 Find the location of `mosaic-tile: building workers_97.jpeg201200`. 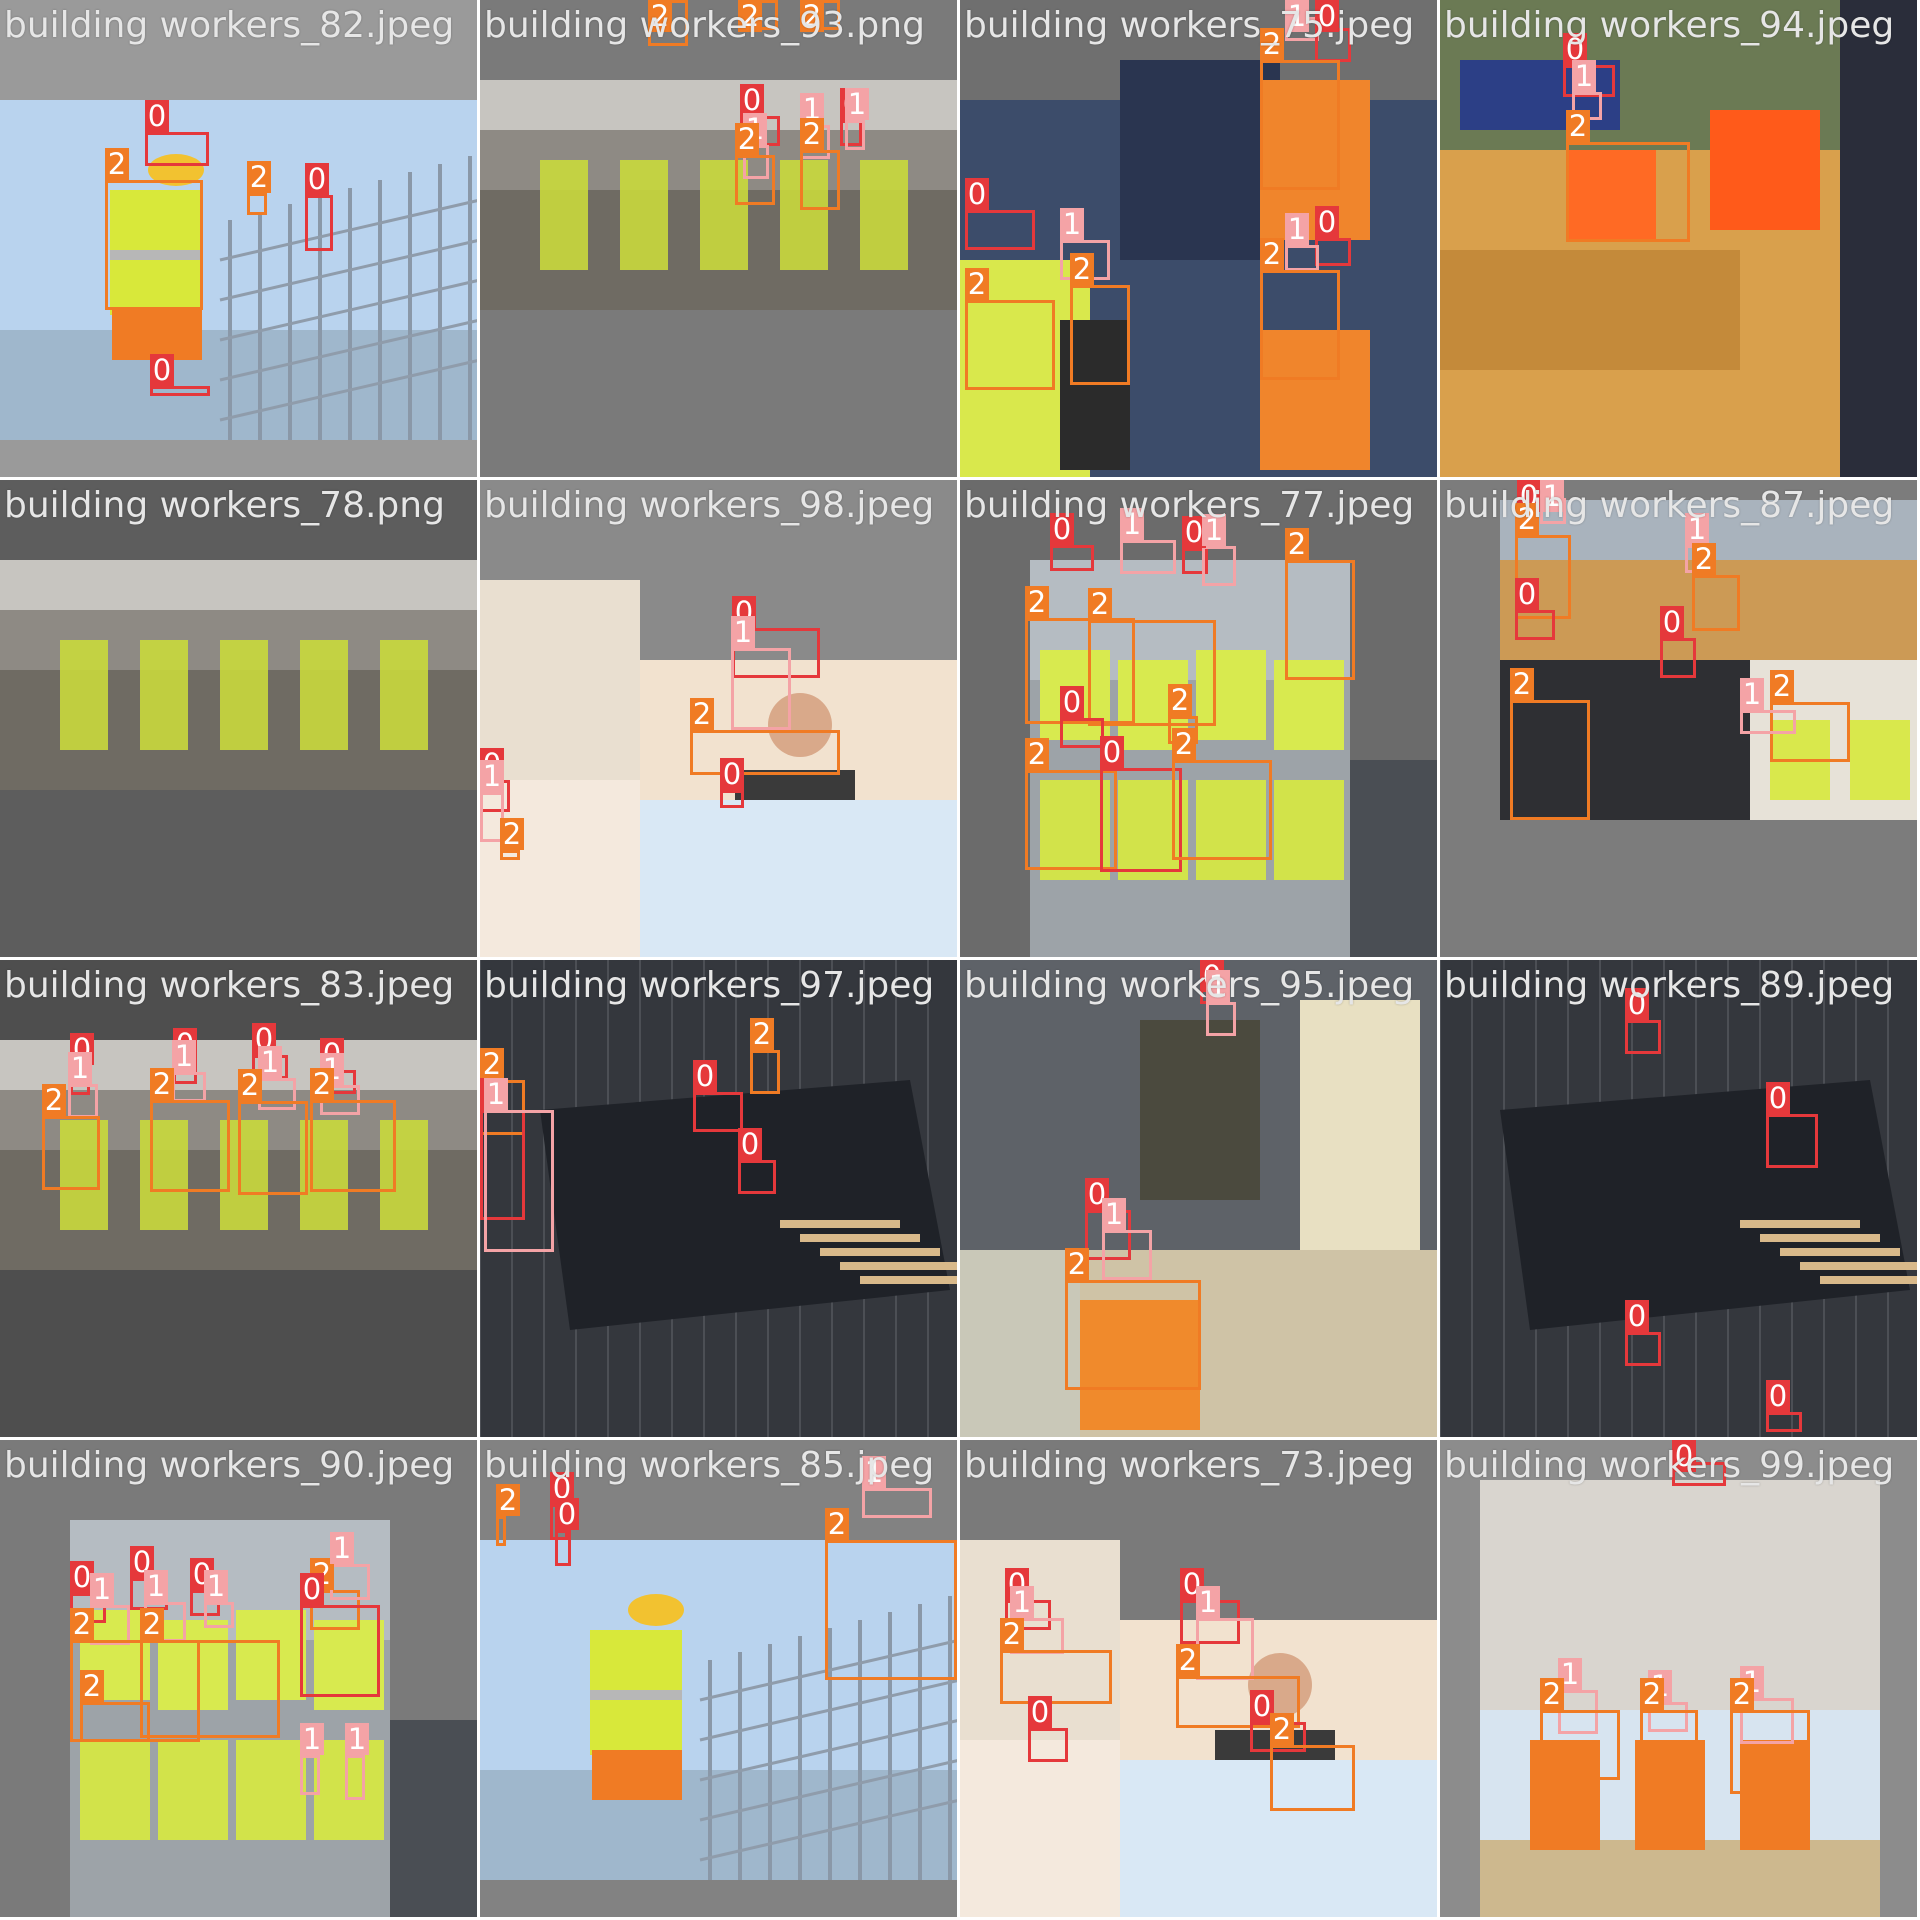

mosaic-tile: building workers_97.jpeg201200 is located at coordinates (720, 1200).